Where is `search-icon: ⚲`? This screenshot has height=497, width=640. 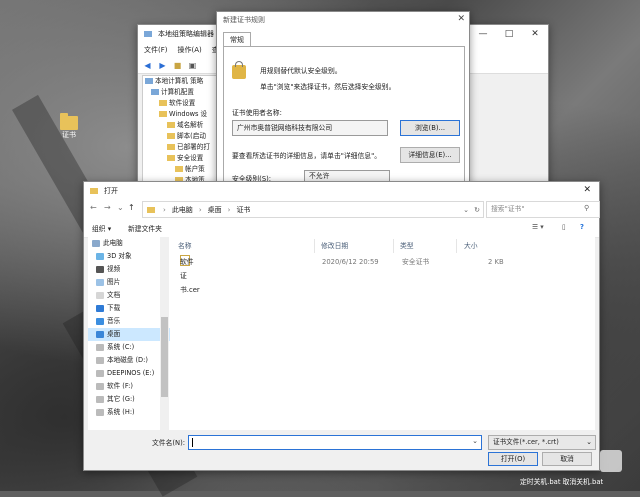
search-icon: ⚲ is located at coordinates (587, 208).